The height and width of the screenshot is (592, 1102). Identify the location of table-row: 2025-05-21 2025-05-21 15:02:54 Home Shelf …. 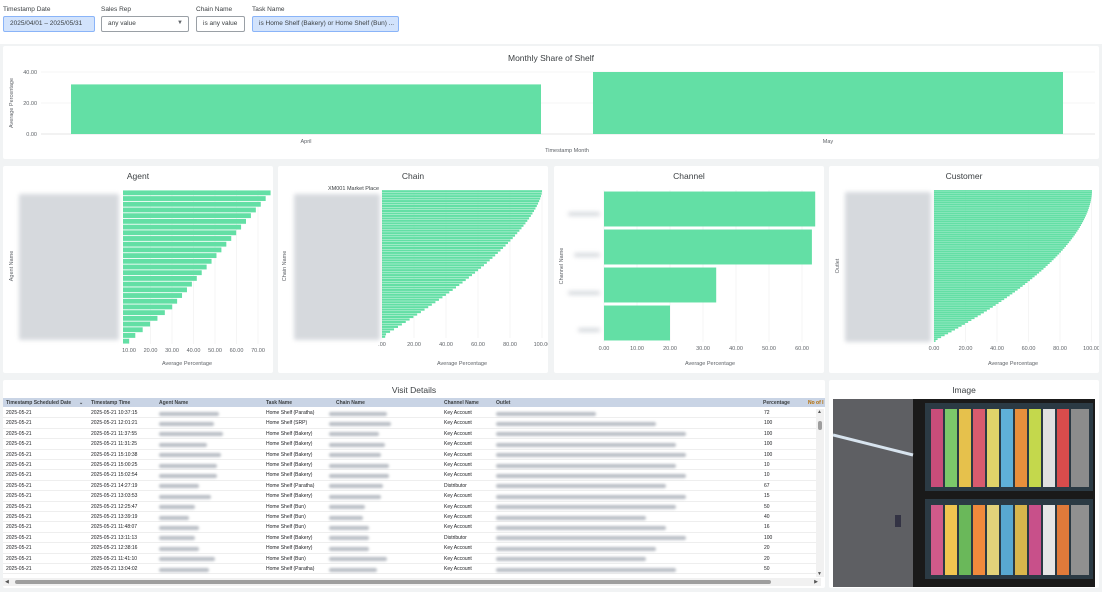
(412, 475).